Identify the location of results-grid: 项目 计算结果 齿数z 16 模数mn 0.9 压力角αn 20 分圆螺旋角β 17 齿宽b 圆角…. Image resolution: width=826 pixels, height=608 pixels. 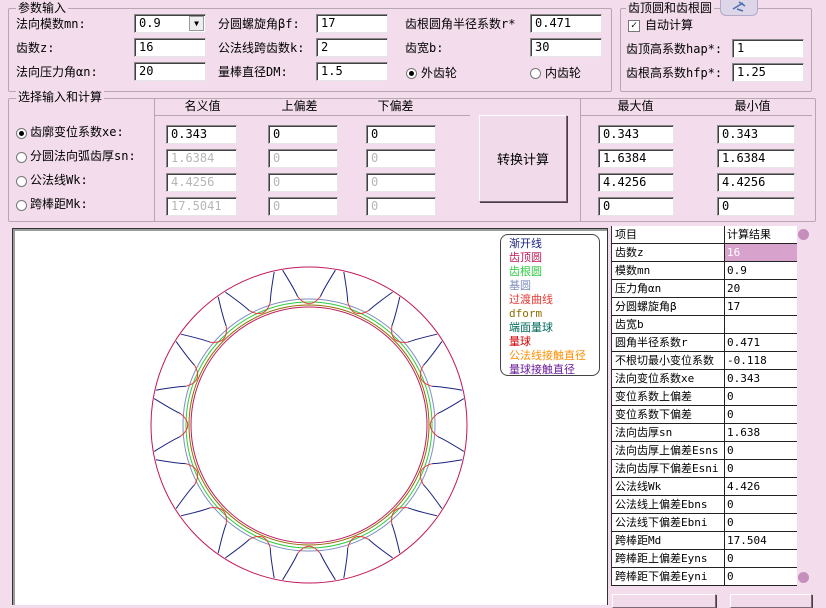
(704, 406).